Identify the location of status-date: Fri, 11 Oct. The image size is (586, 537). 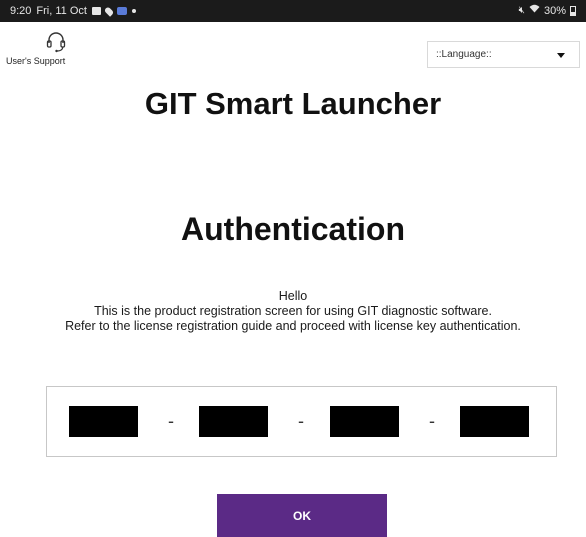
(61, 11).